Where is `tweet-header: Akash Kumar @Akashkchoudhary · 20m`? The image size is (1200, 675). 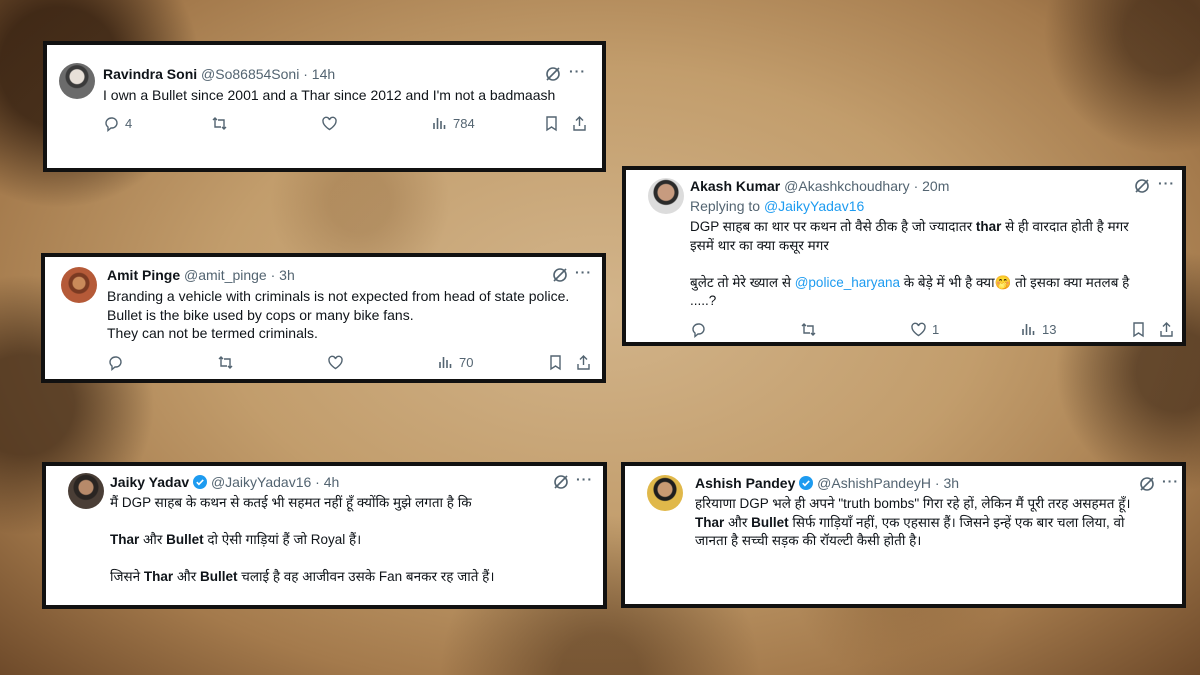
tweet-header: Akash Kumar @Akashkchoudhary · 20m is located at coordinates (819, 186).